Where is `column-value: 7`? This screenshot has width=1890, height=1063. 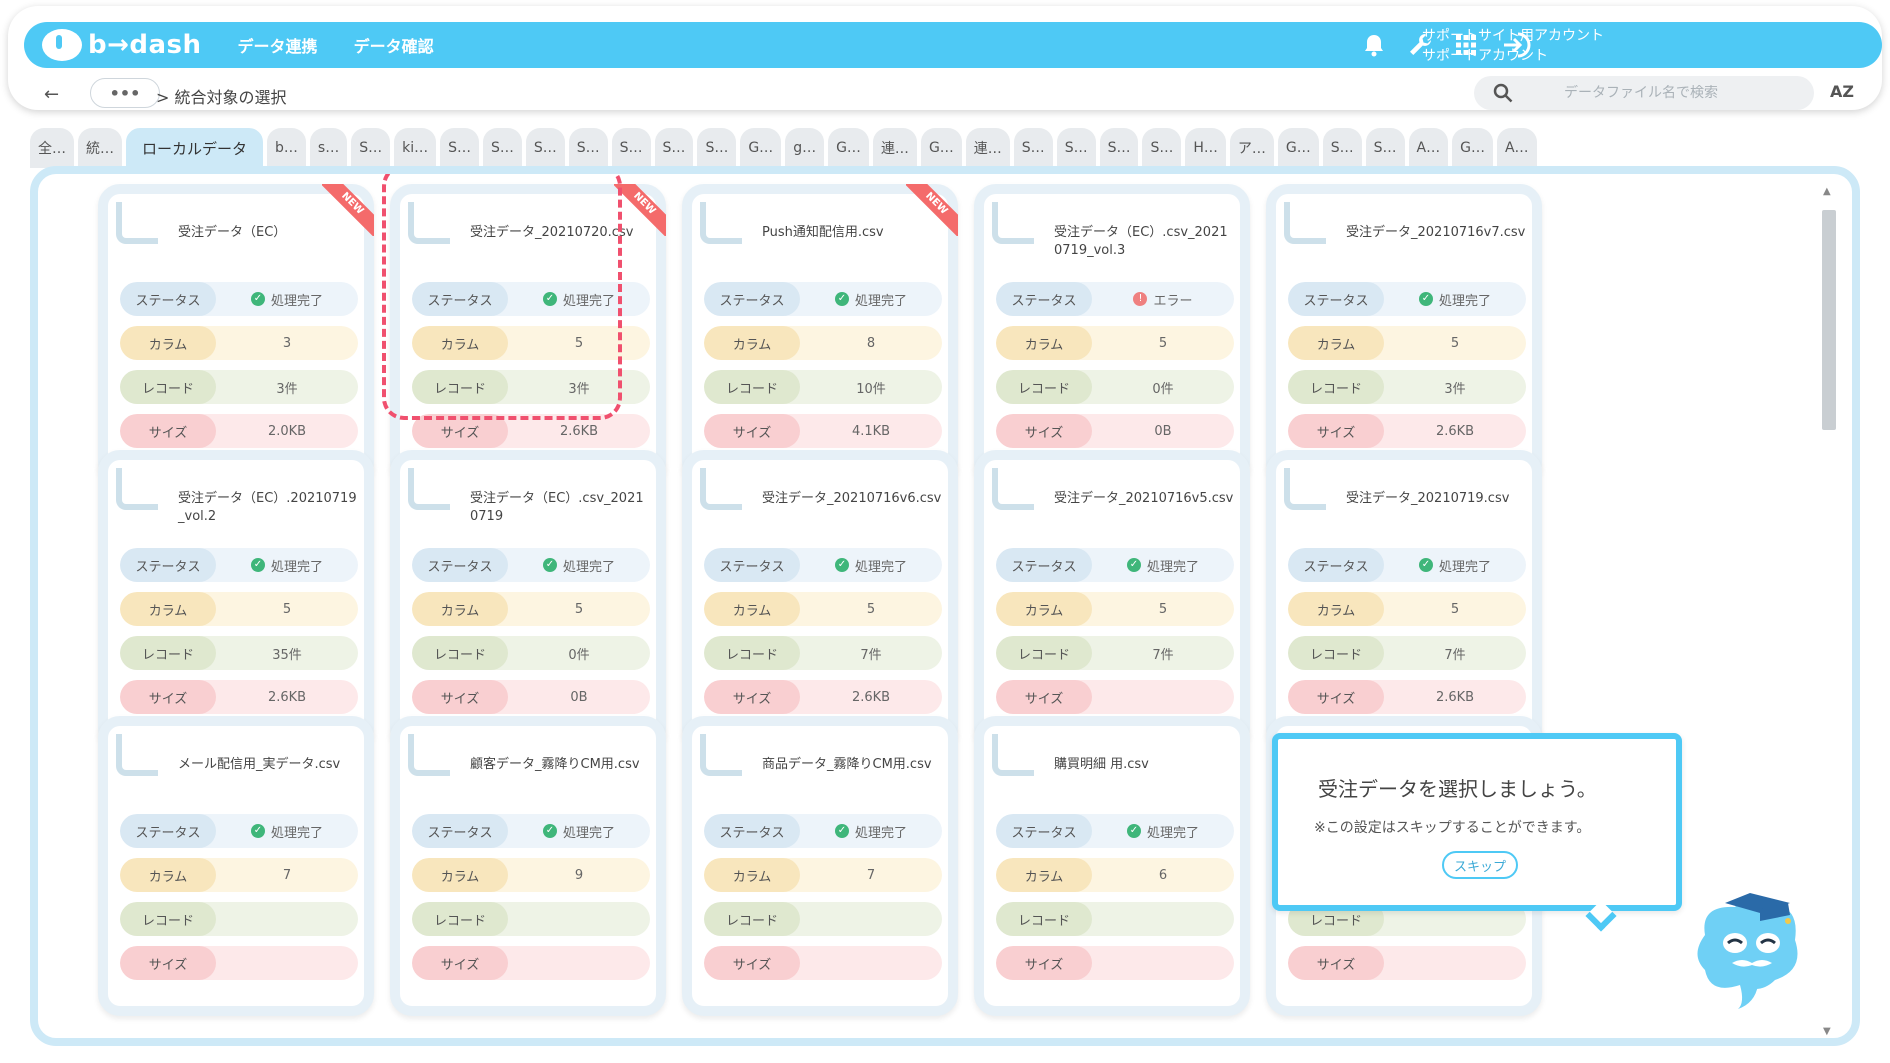
column-value: 7 is located at coordinates (871, 875).